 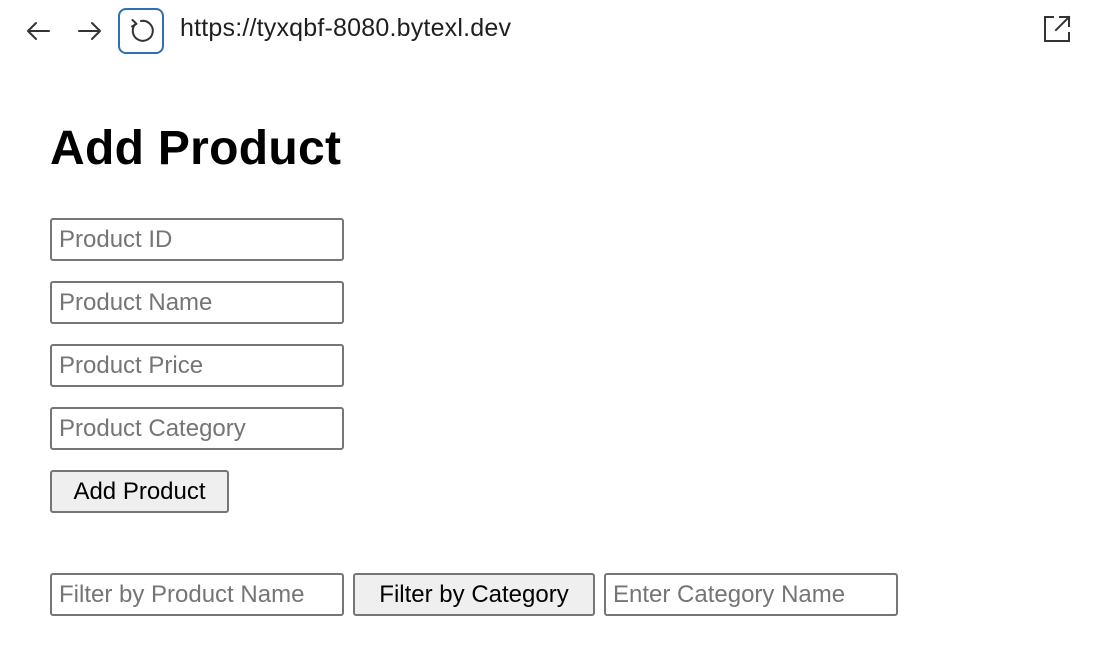 I want to click on product-id-input, so click(x=197, y=239).